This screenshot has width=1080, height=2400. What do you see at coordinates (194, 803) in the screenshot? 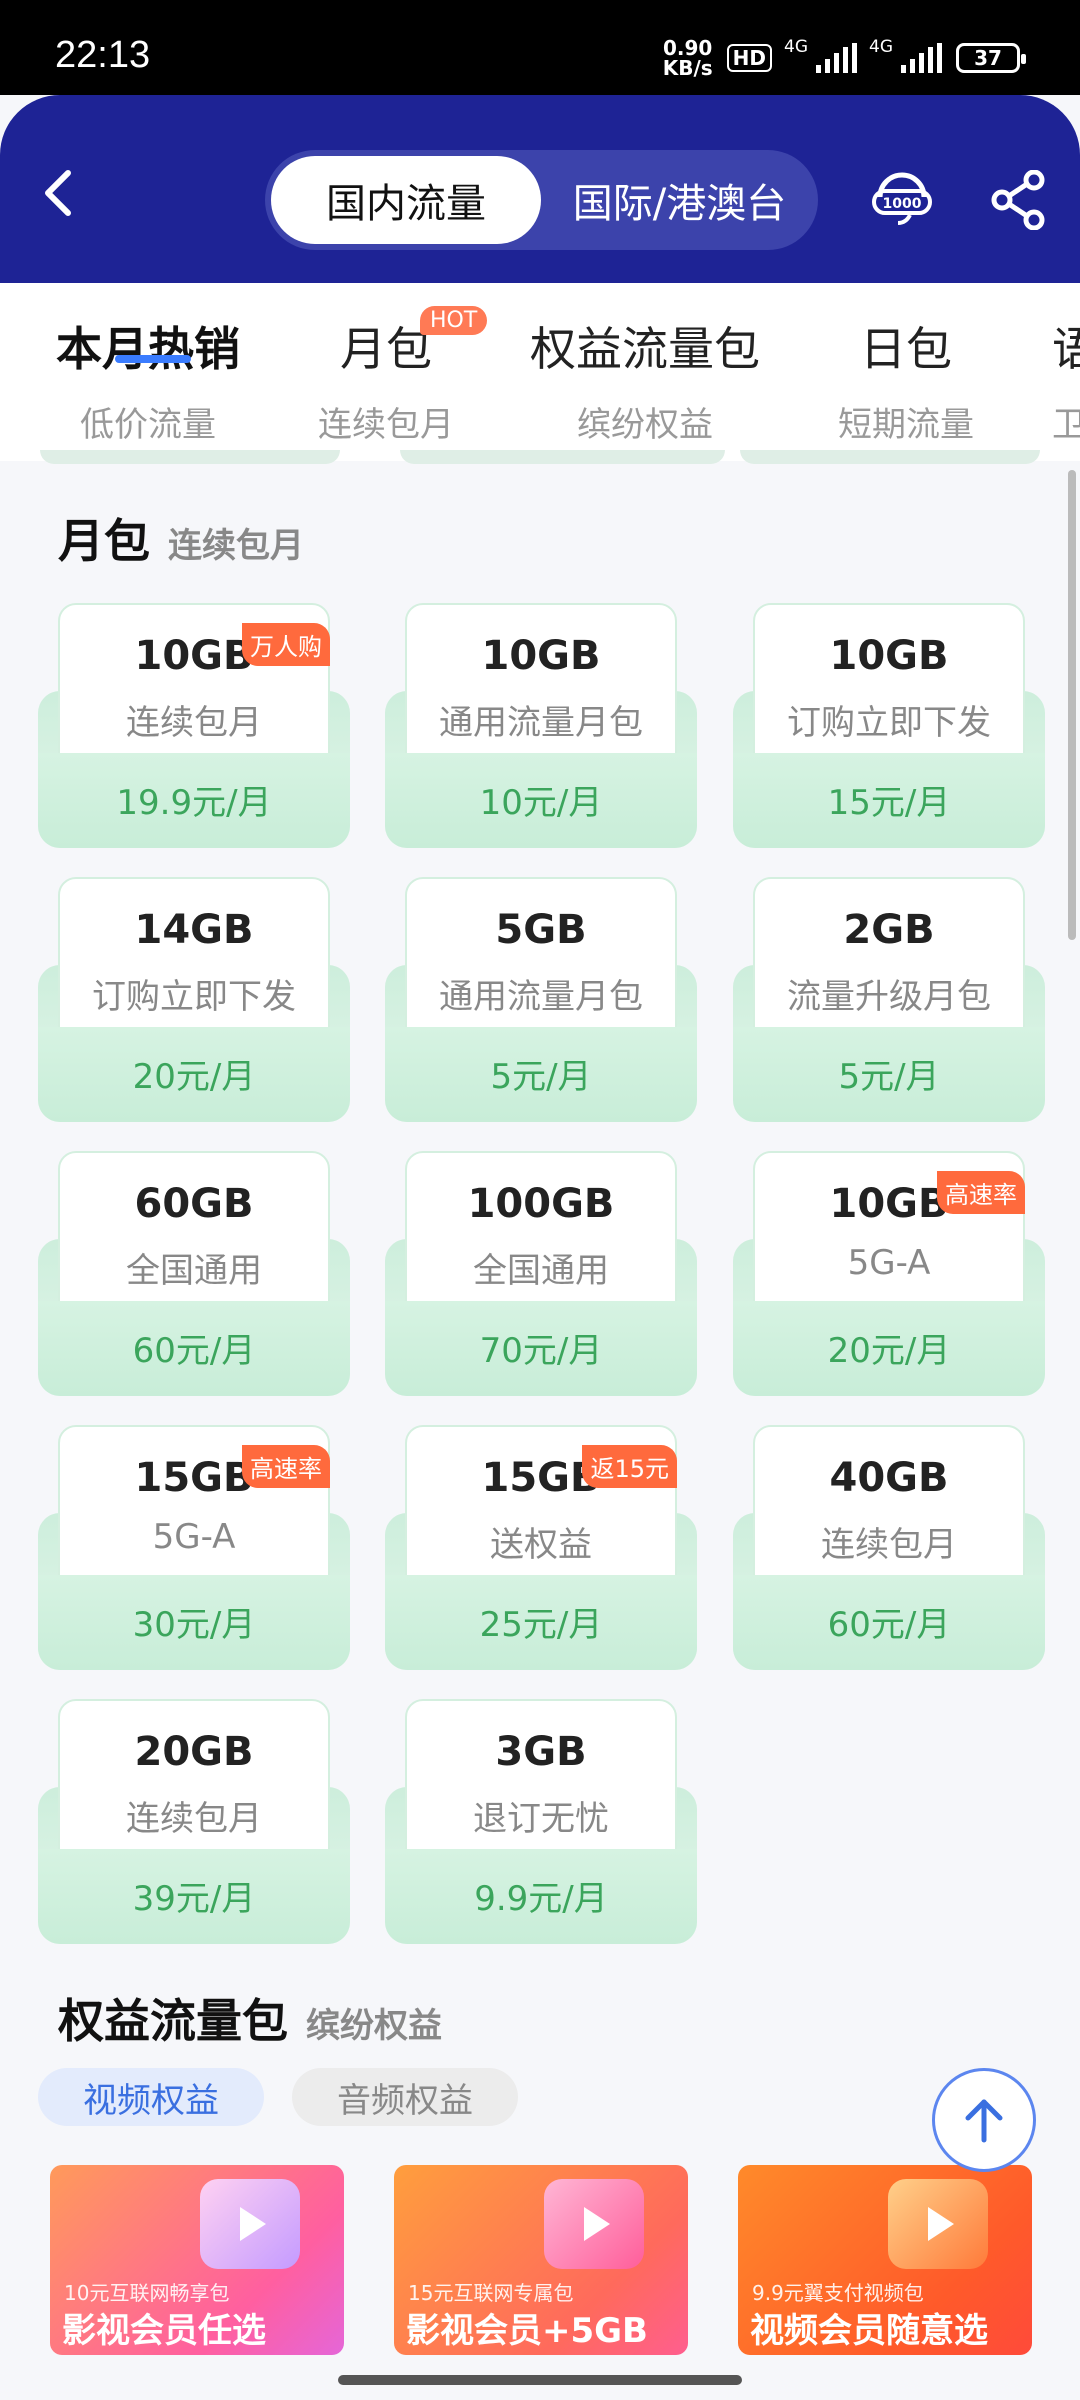
I see `plan-price: 19.9元/月` at bounding box center [194, 803].